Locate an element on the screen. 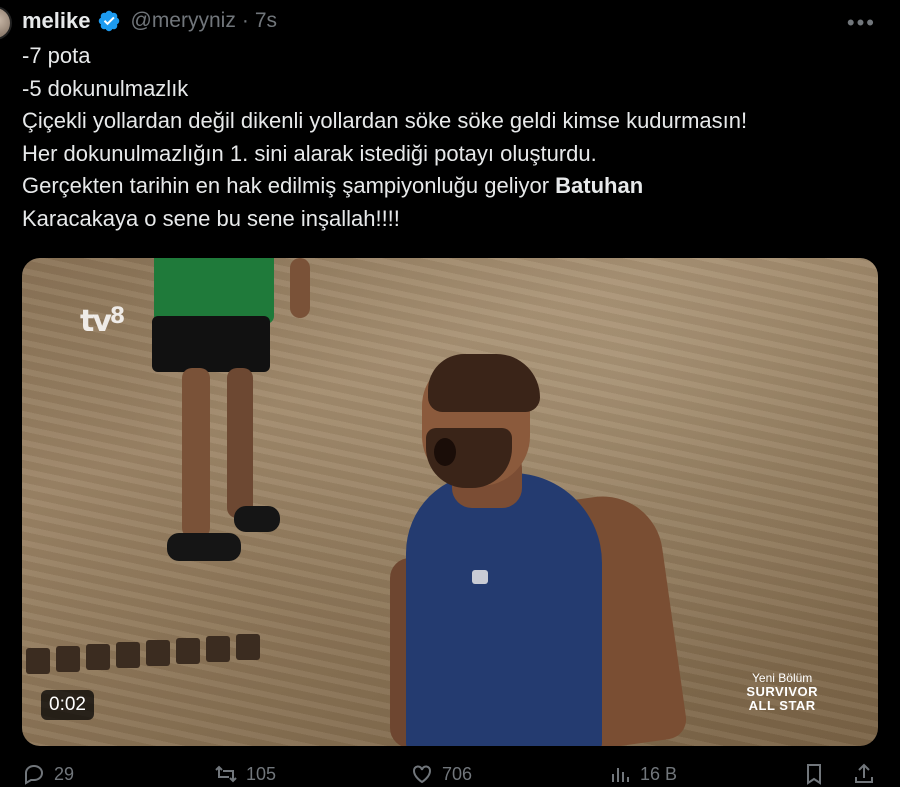 This screenshot has height=787, width=900. handle: @meryyniz is located at coordinates (183, 21).